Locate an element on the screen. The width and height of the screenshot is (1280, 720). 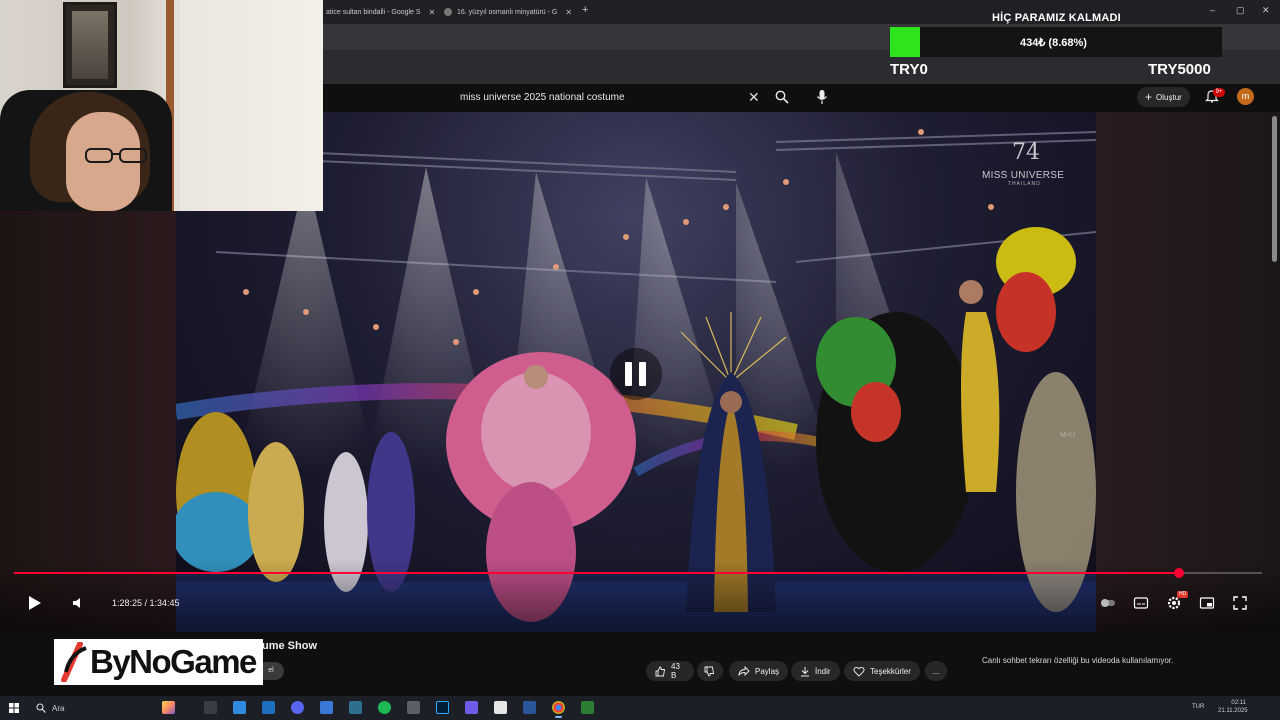
browser-tab-2: 16. yüzyıl osmanlı minyatürü - G ✕ is located at coordinates (508, 12).